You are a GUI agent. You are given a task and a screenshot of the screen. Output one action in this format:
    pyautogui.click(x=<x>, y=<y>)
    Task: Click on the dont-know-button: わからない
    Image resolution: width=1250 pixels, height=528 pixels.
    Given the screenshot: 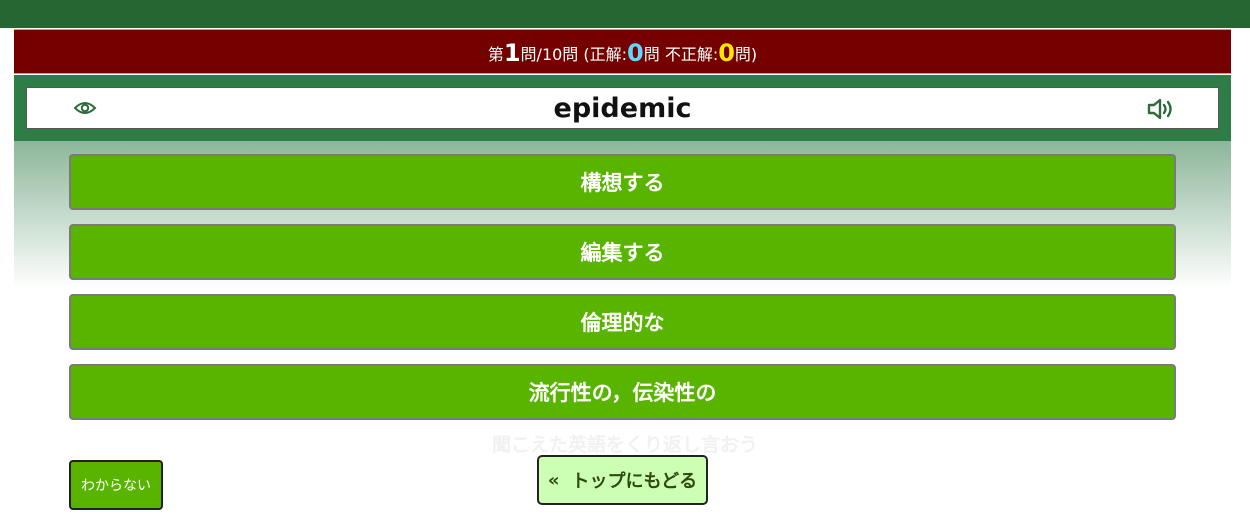 What is the action you would take?
    pyautogui.click(x=116, y=485)
    